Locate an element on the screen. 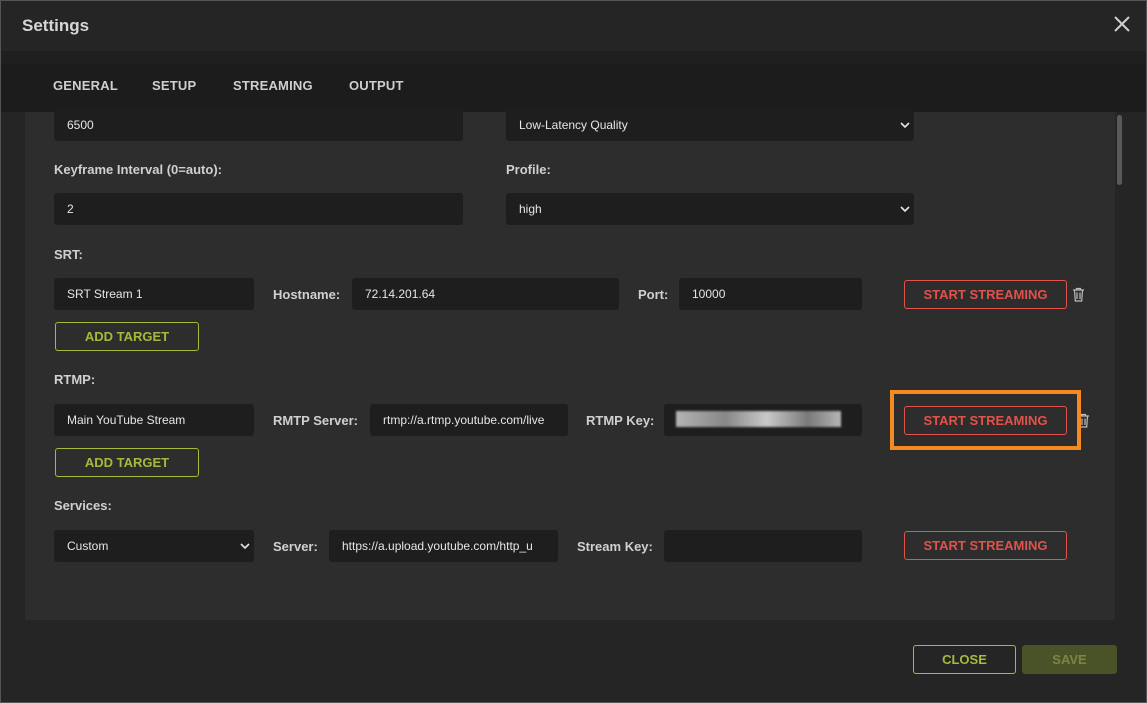 The image size is (1147, 703). scrollbar-thumb is located at coordinates (1119, 150).